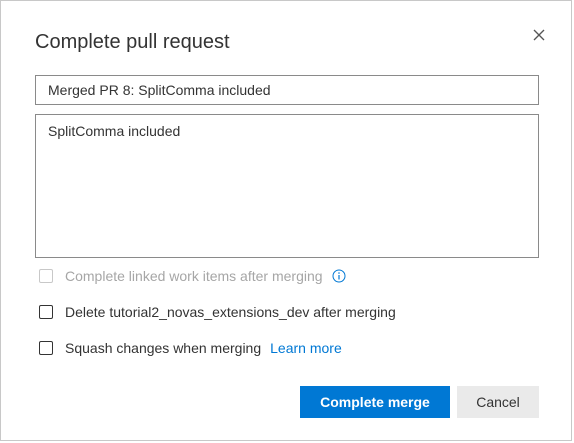 The height and width of the screenshot is (443, 574). I want to click on option-squash: Squash changes when merging Learn more, so click(190, 348).